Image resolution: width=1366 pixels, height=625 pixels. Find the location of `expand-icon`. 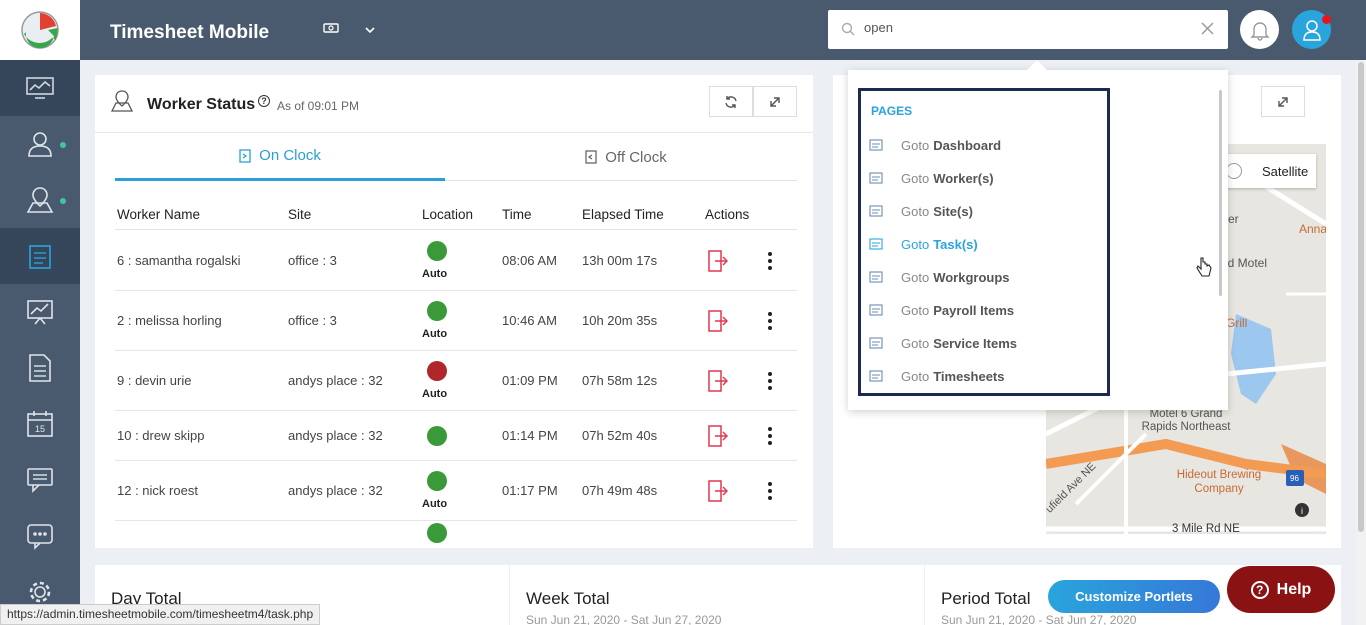

expand-icon is located at coordinates (1283, 101).